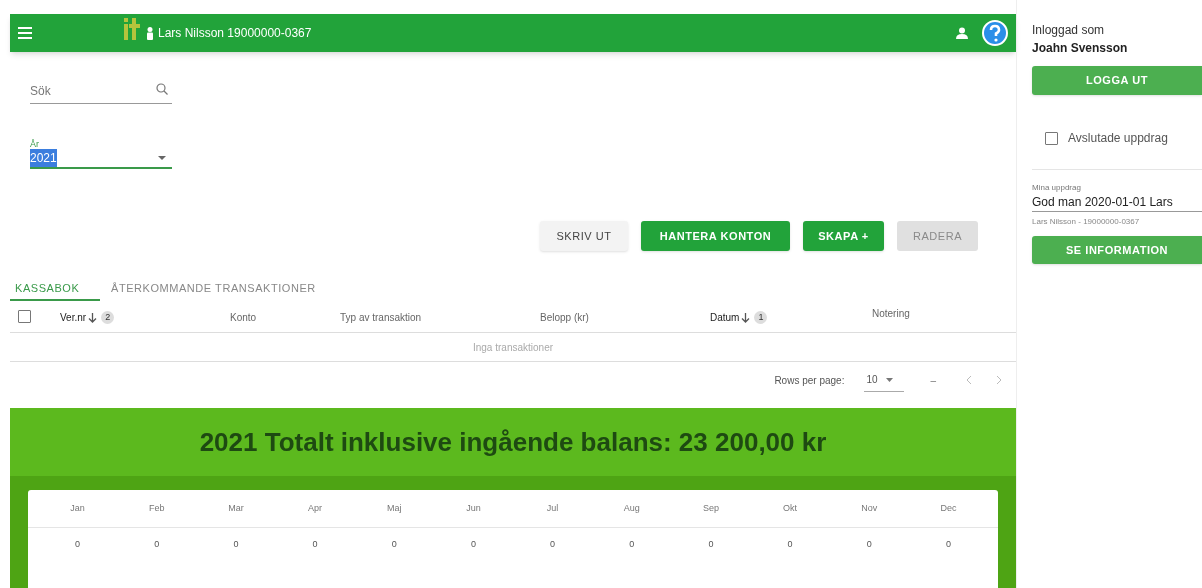 This screenshot has height=588, width=1202. Describe the element at coordinates (25, 33) in the screenshot. I see `menu-icon` at that location.